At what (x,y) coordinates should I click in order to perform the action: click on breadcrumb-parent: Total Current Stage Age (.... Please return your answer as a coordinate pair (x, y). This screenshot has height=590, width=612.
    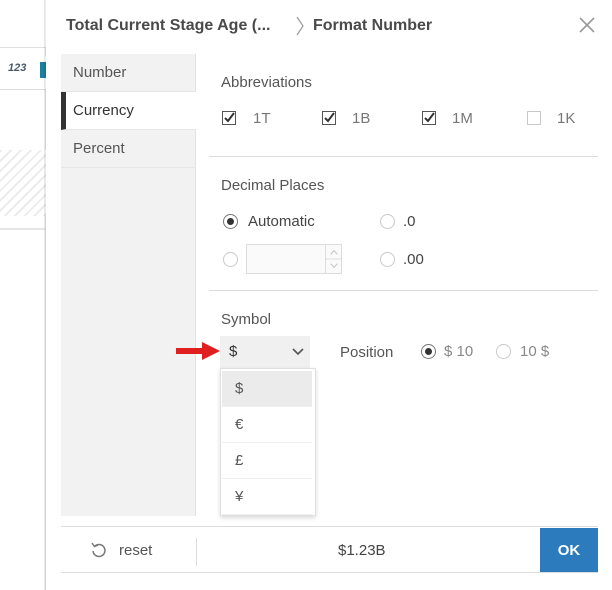
    Looking at the image, I should click on (168, 26).